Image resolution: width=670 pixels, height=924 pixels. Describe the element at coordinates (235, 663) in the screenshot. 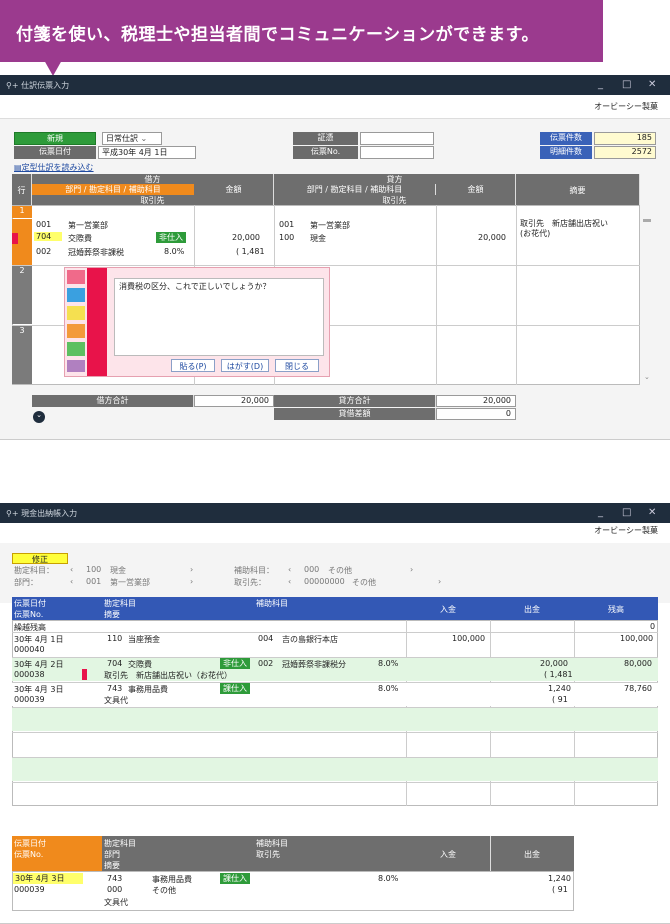

I see `row-tax-tag: 非仕入` at that location.